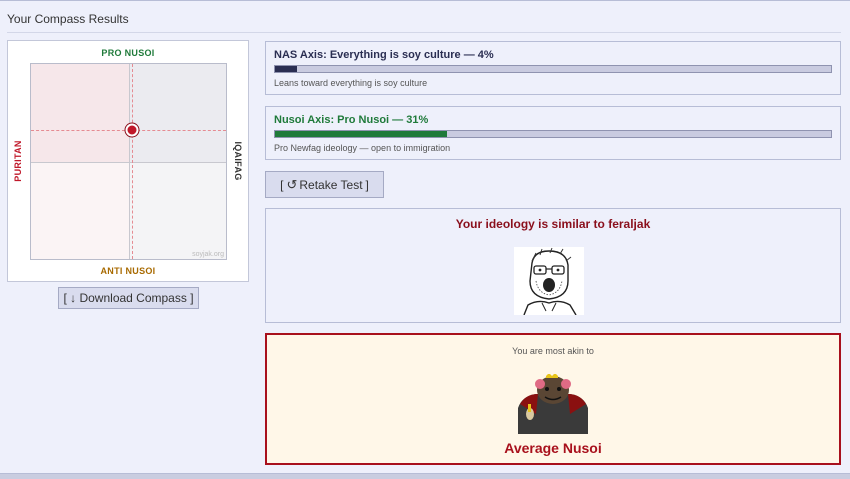 Image resolution: width=850 pixels, height=479 pixels. Describe the element at coordinates (384, 55) in the screenshot. I see `nas-axis-title: NAS Axis: Everything is soy culture — 4%` at that location.